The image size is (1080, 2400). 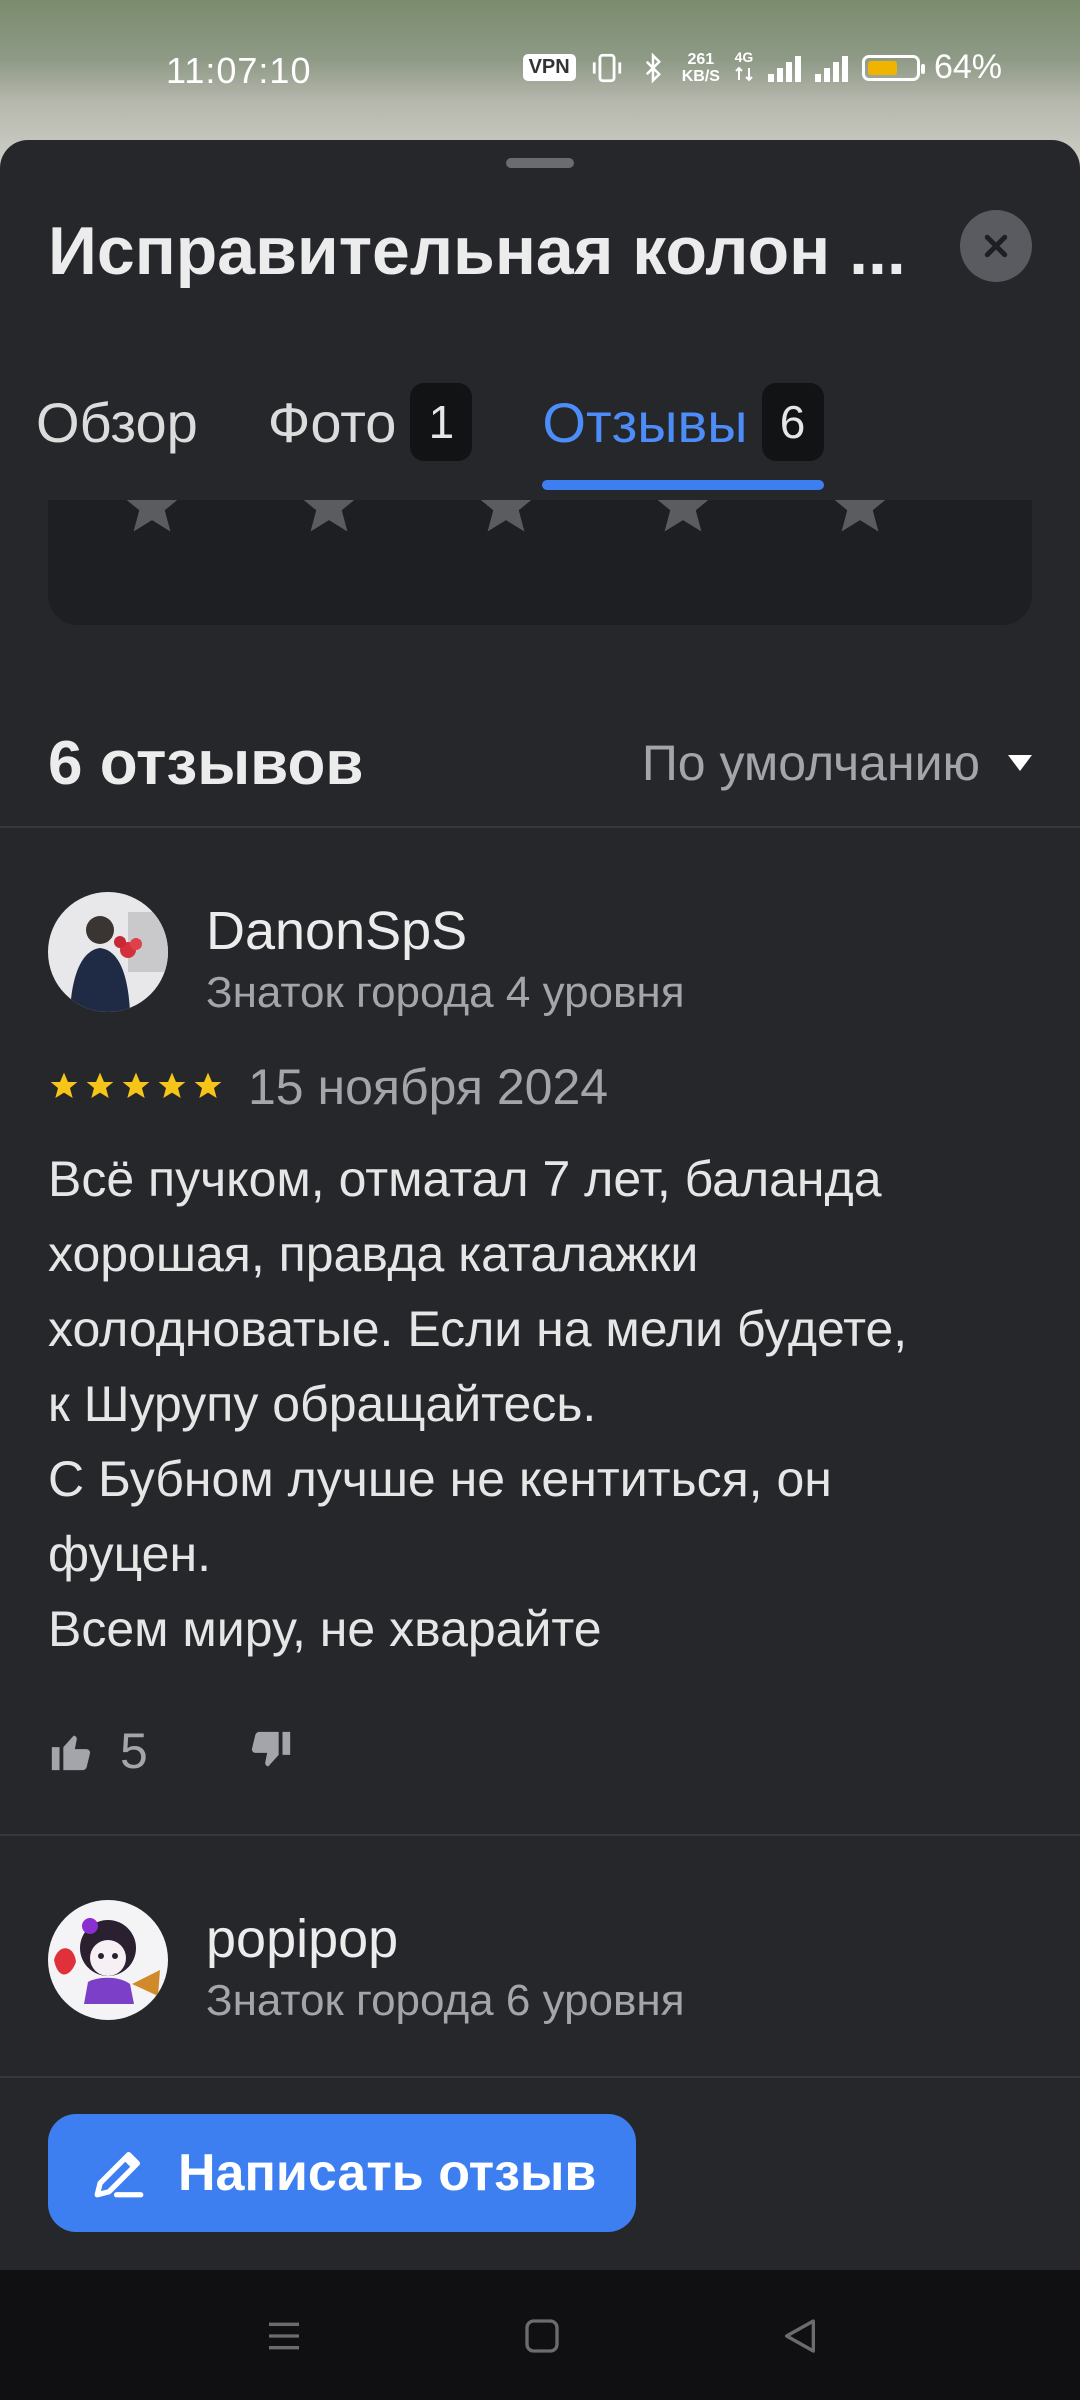 I want to click on data-arrows-icon, so click(x=744, y=74).